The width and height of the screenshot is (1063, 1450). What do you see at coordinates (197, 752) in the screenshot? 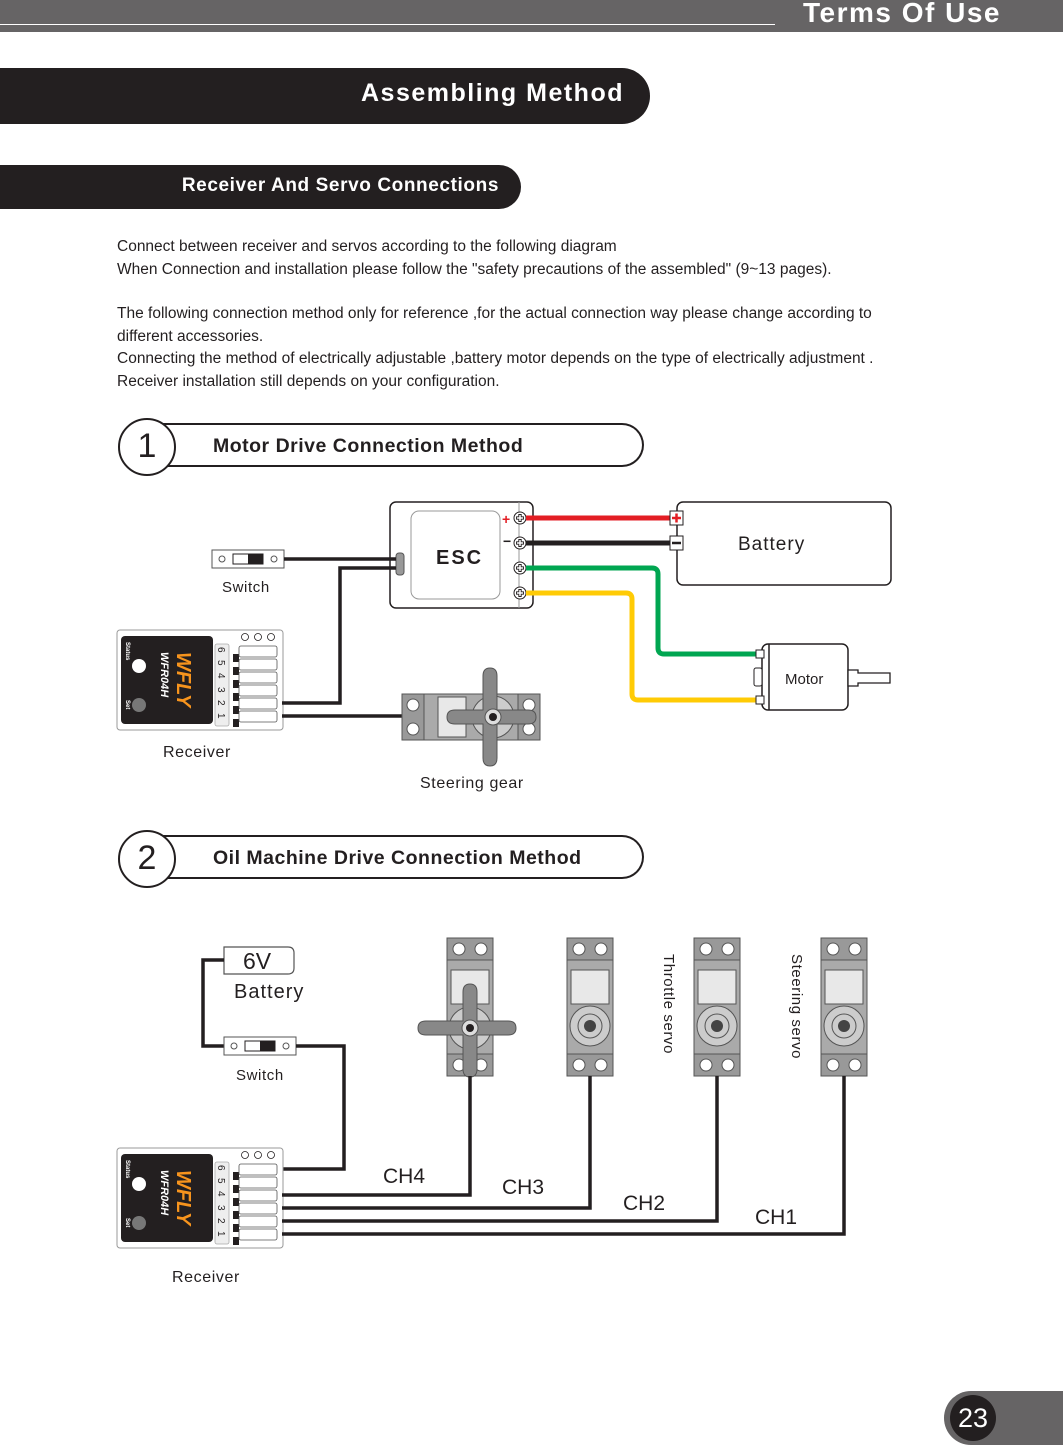
I see `receiver-label: Receiver` at bounding box center [197, 752].